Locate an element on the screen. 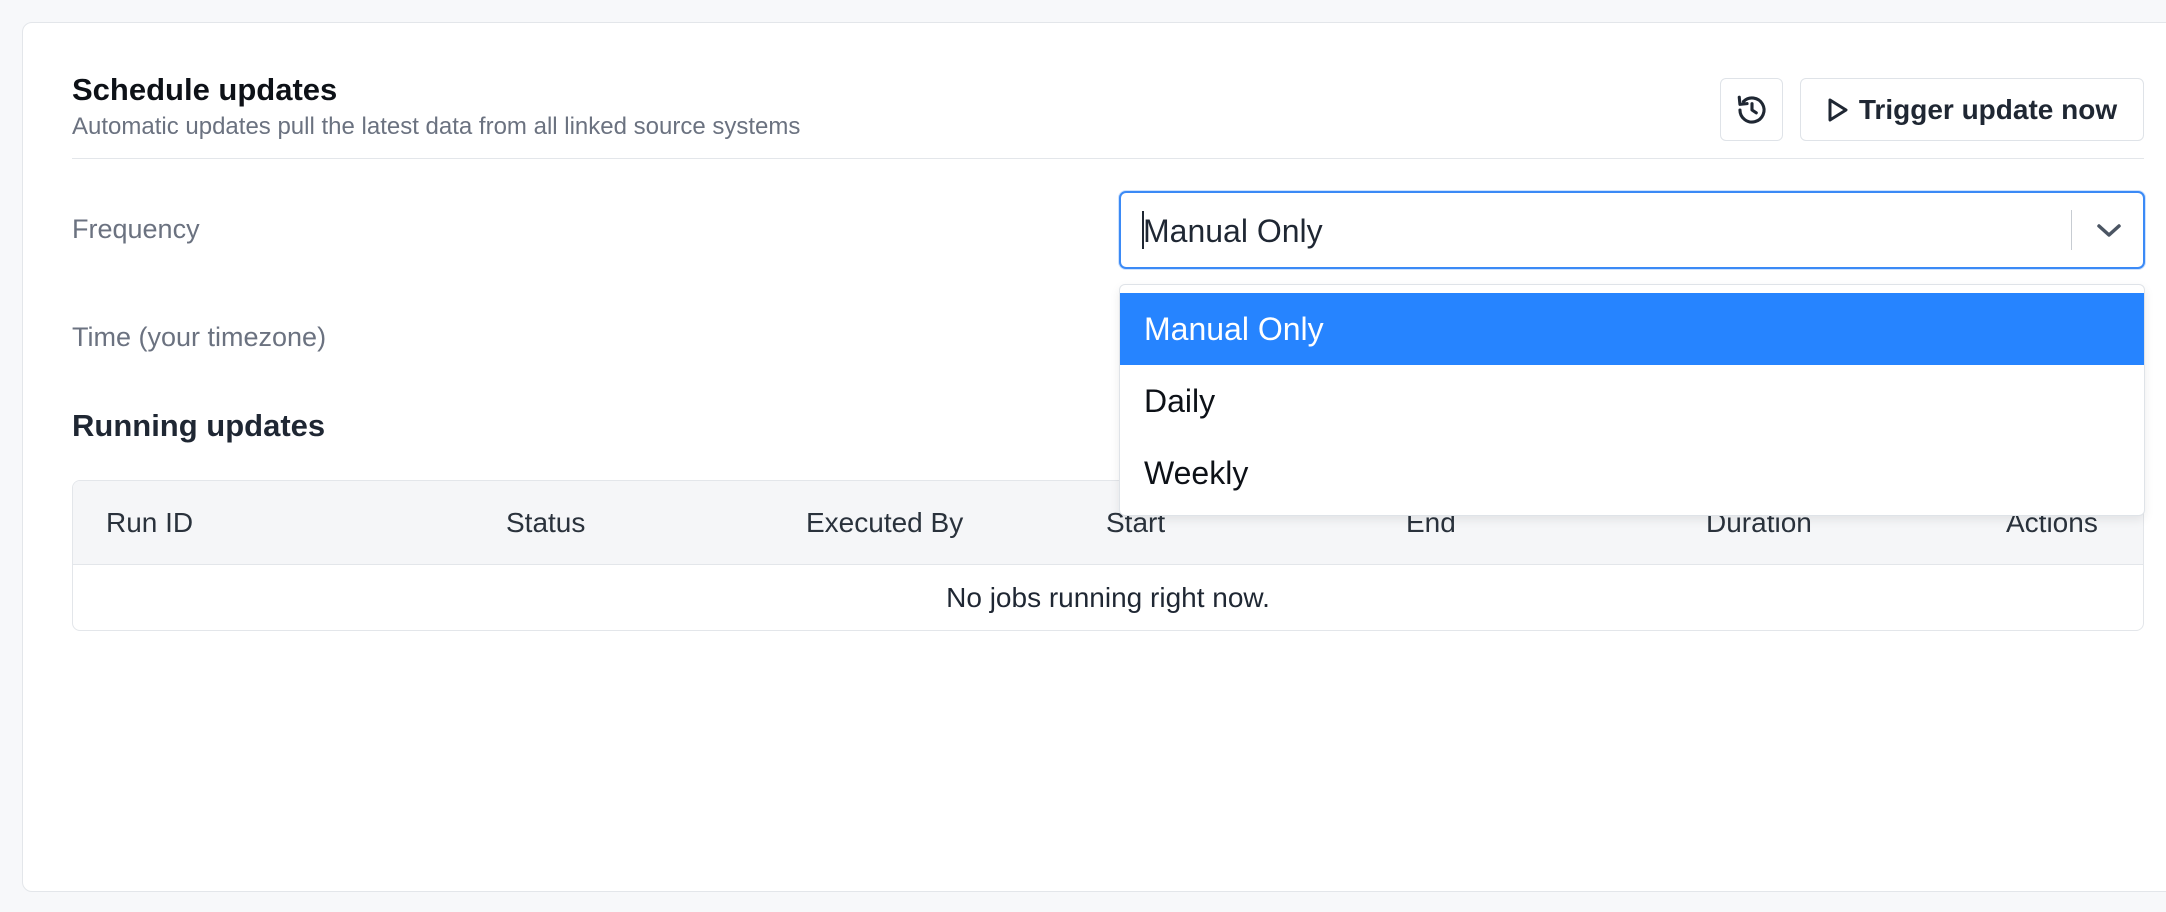 This screenshot has height=912, width=2166. page-title: Schedule updates is located at coordinates (205, 89).